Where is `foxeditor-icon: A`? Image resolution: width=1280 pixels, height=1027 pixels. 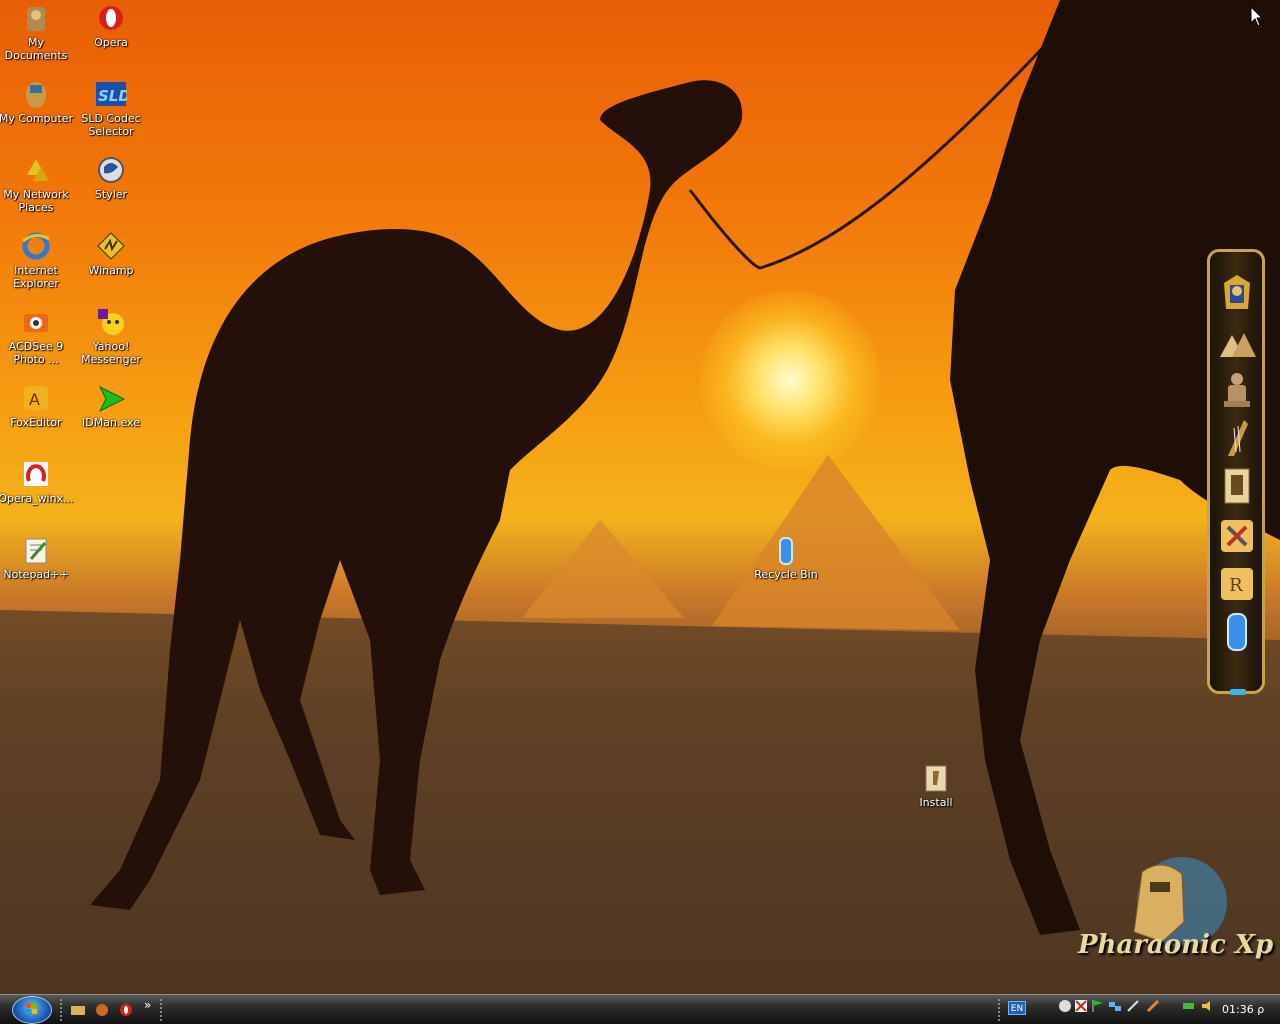
foxeditor-icon: A is located at coordinates (36, 398).